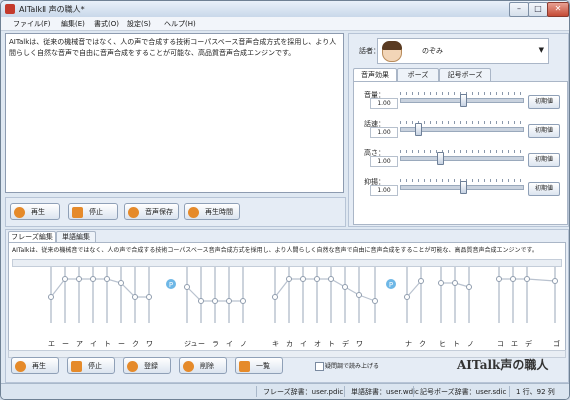 This screenshot has width=570, height=400. I want to click on kana: コ, so click(500, 344).